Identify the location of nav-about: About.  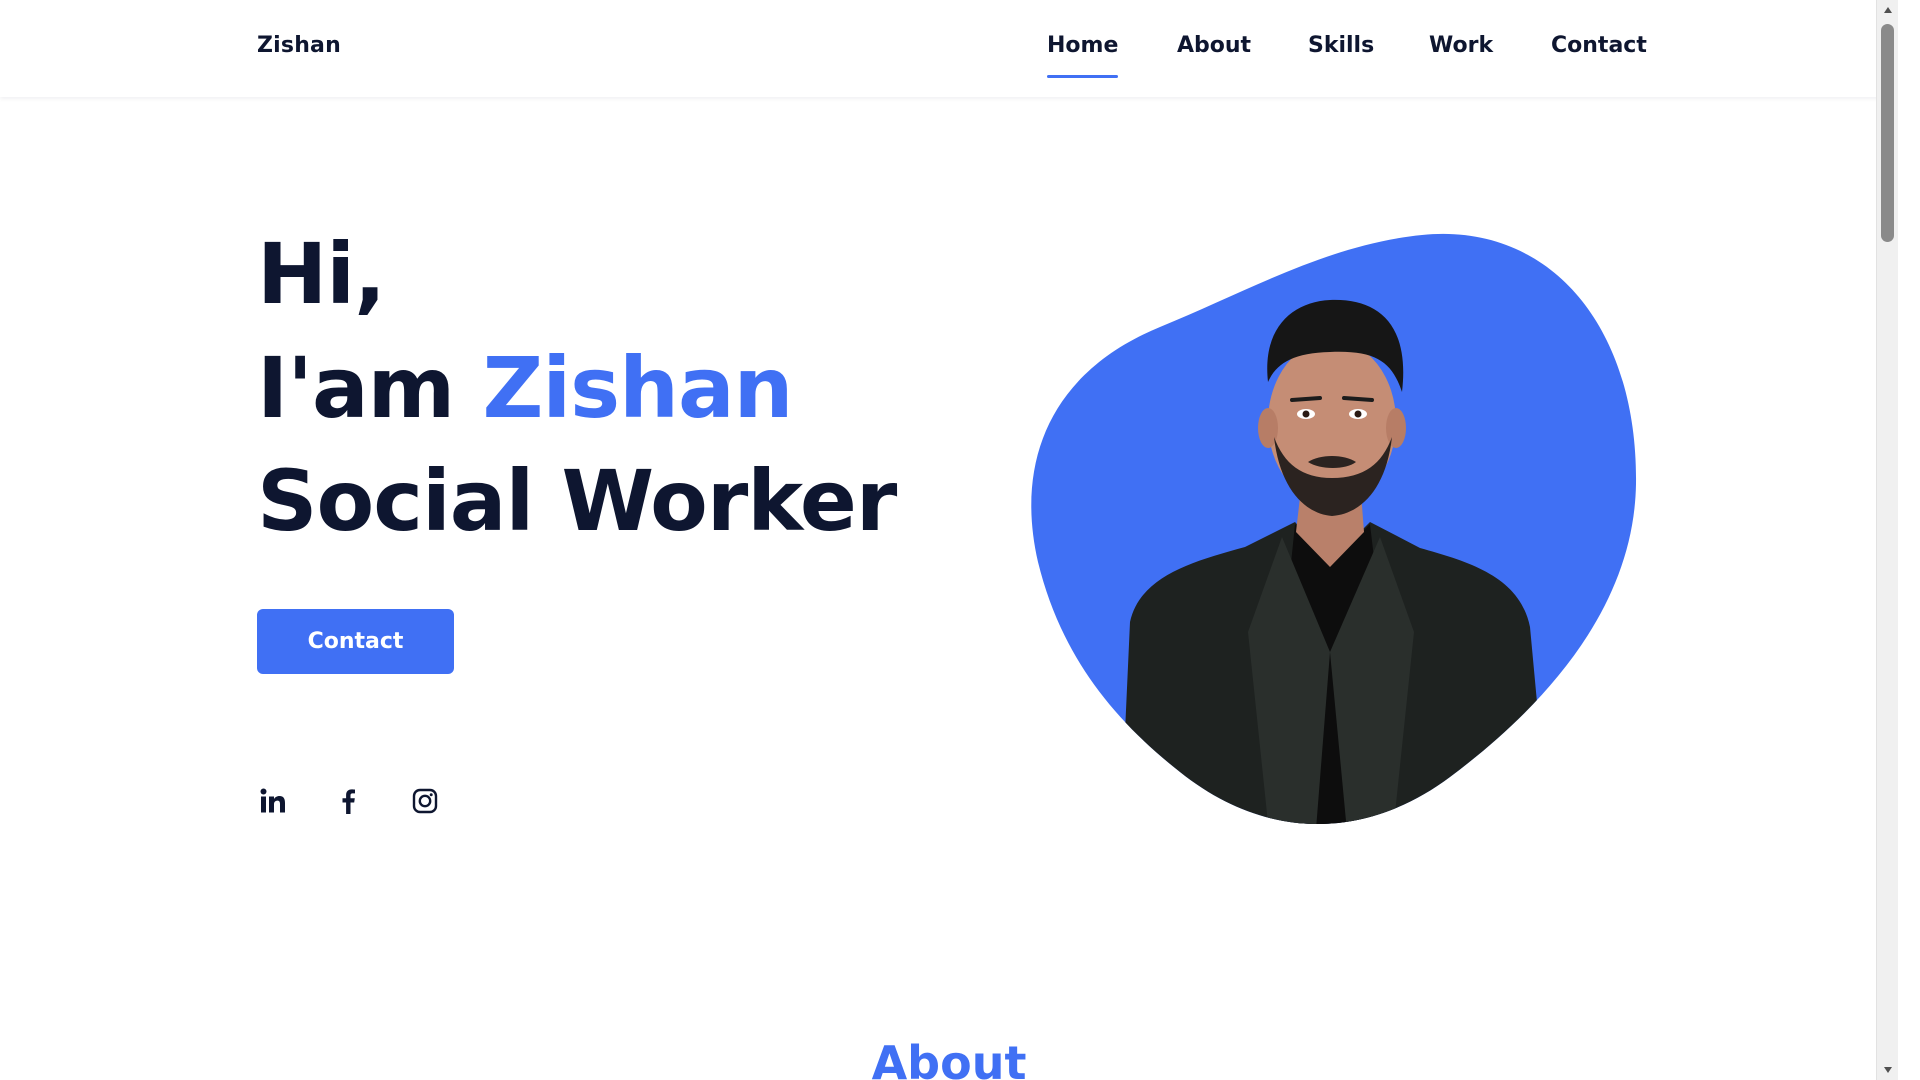
(1214, 45).